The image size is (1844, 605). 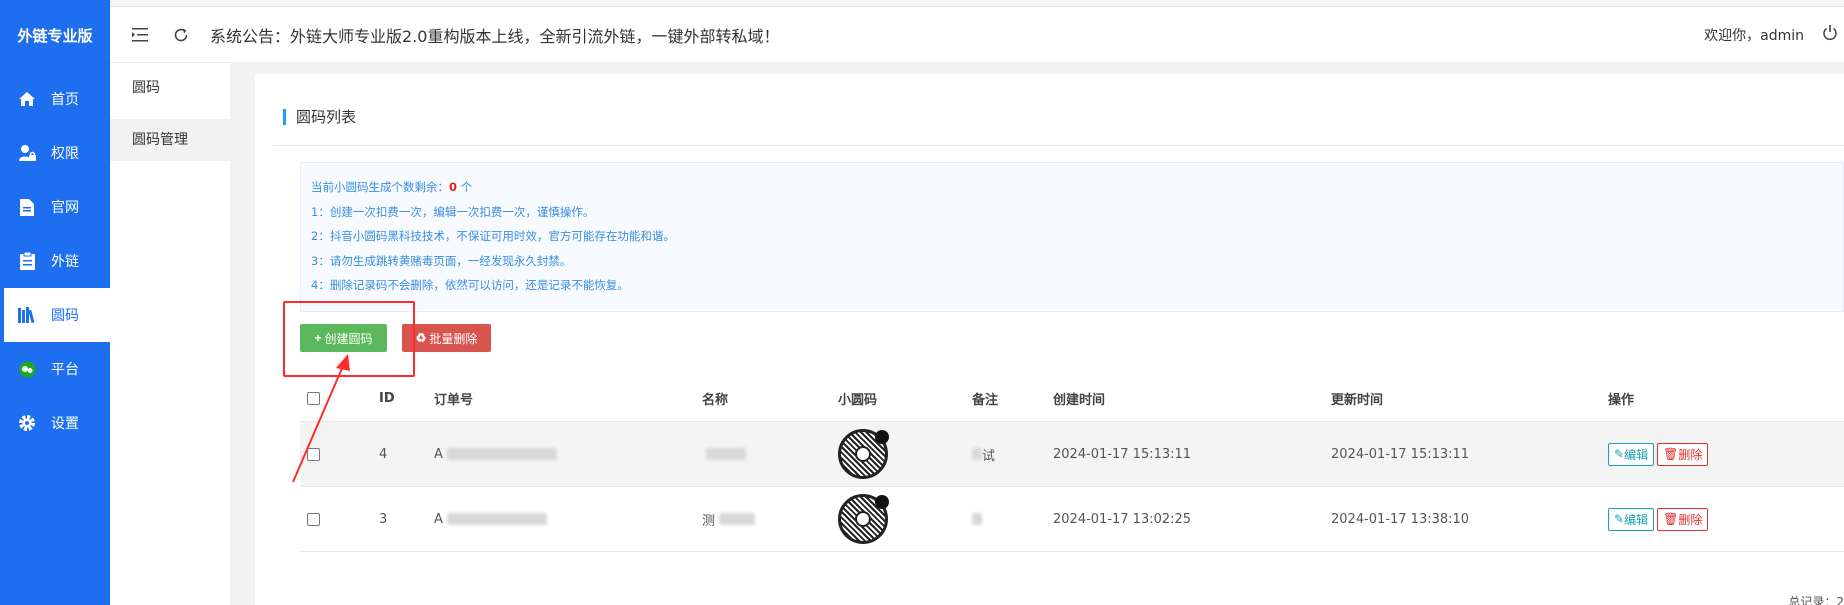 What do you see at coordinates (709, 521) in the screenshot?
I see `name-text: 测` at bounding box center [709, 521].